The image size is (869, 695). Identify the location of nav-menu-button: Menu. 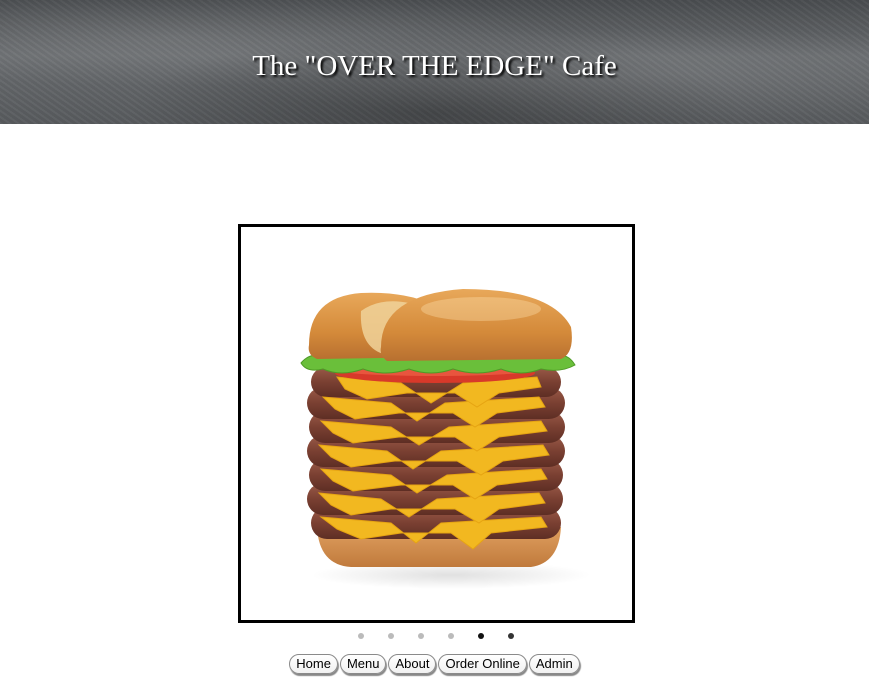
(363, 664).